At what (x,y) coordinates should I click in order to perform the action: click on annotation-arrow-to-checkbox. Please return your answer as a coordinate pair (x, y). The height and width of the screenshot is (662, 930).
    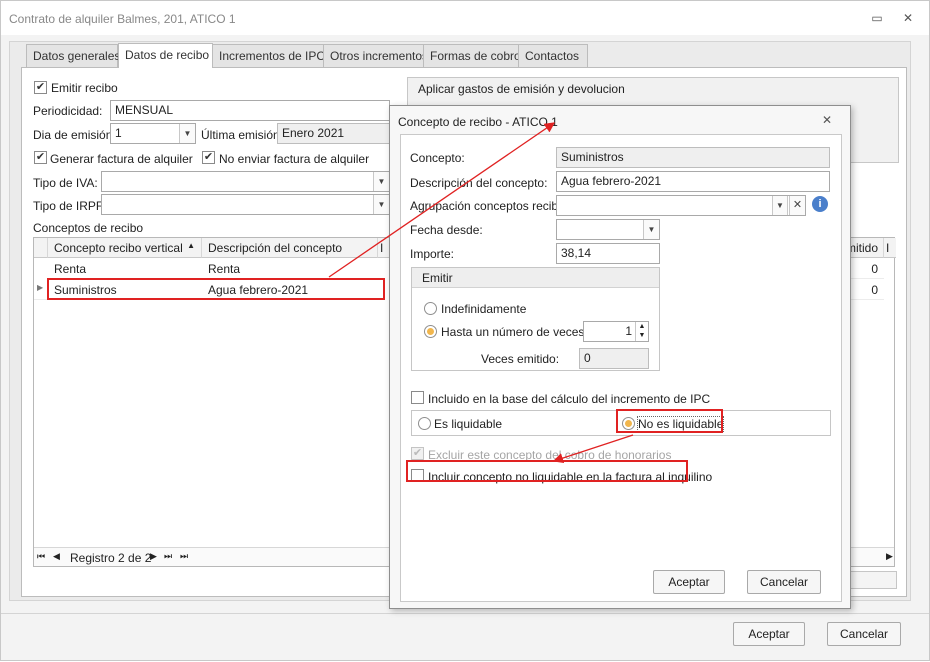
    Looking at the image, I should click on (593, 449).